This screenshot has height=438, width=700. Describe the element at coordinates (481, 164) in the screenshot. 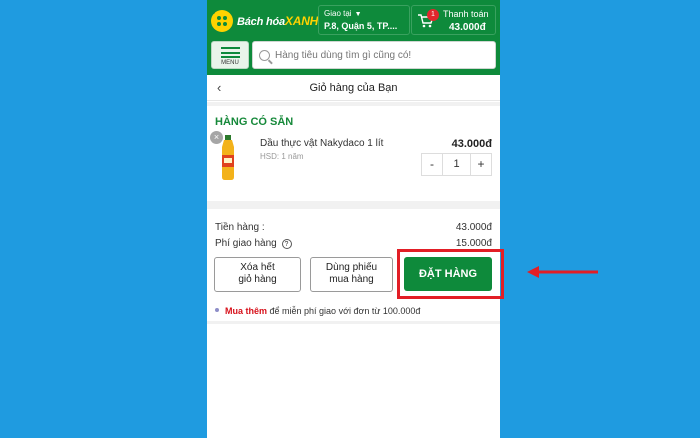

I see `increase-quantity-button: +` at that location.